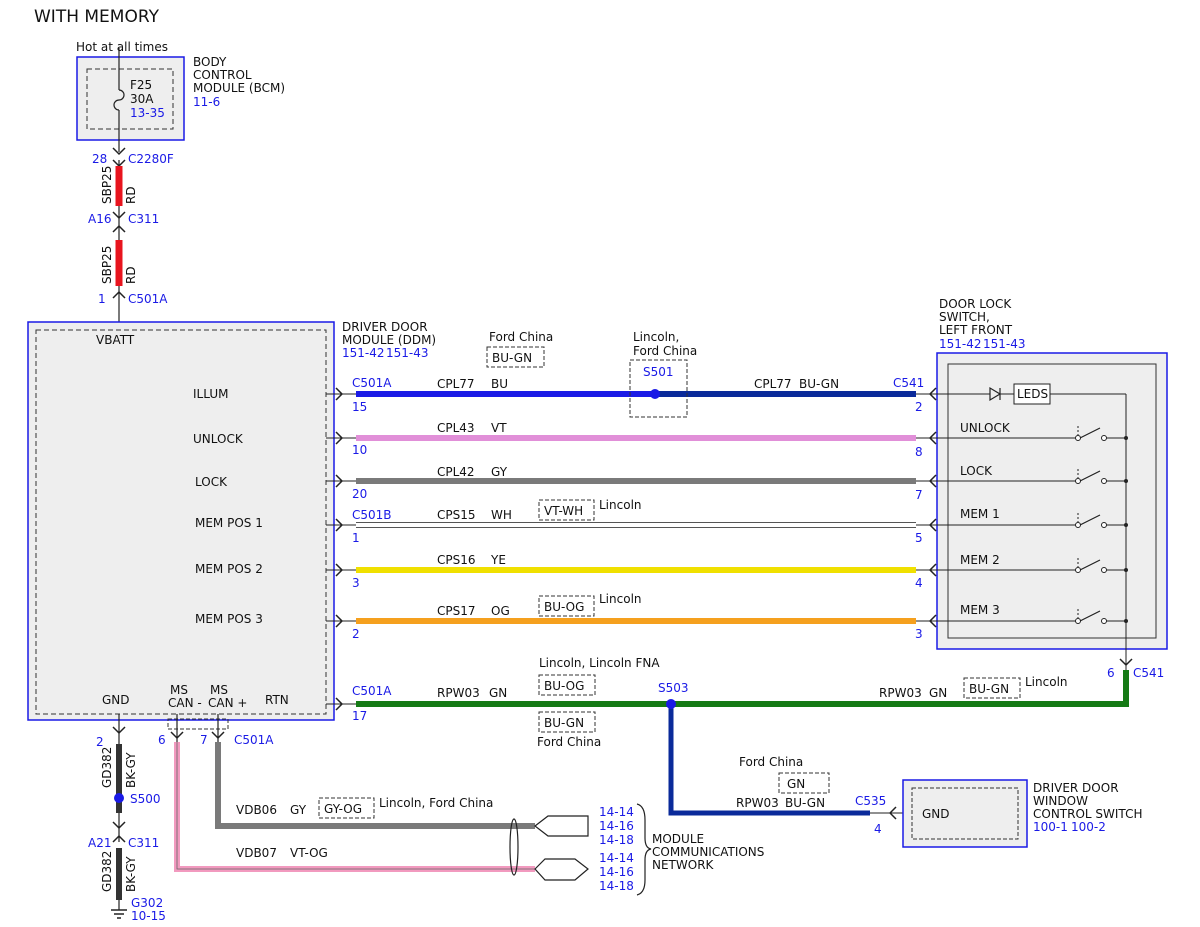 The image size is (1200, 927). I want to click on fuse-rating: 30A, so click(142, 99).